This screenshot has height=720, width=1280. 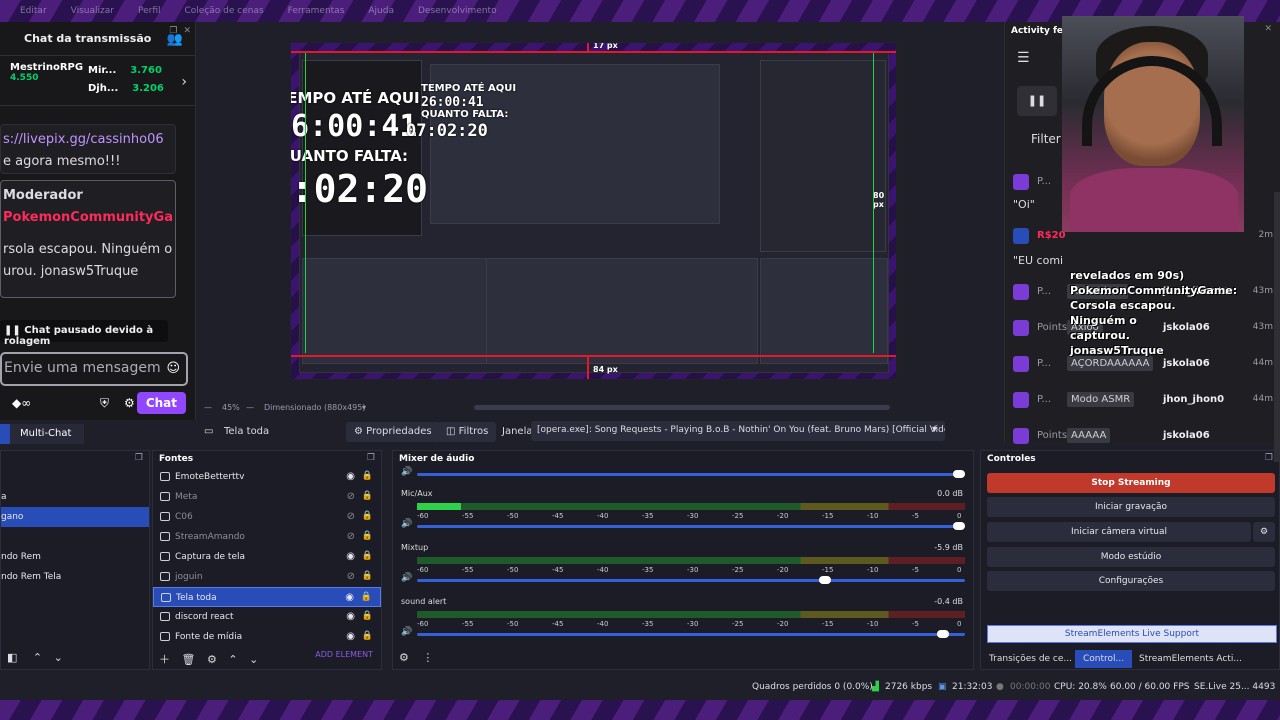 What do you see at coordinates (75, 517) in the screenshot?
I see `scene-item-selected: gano` at bounding box center [75, 517].